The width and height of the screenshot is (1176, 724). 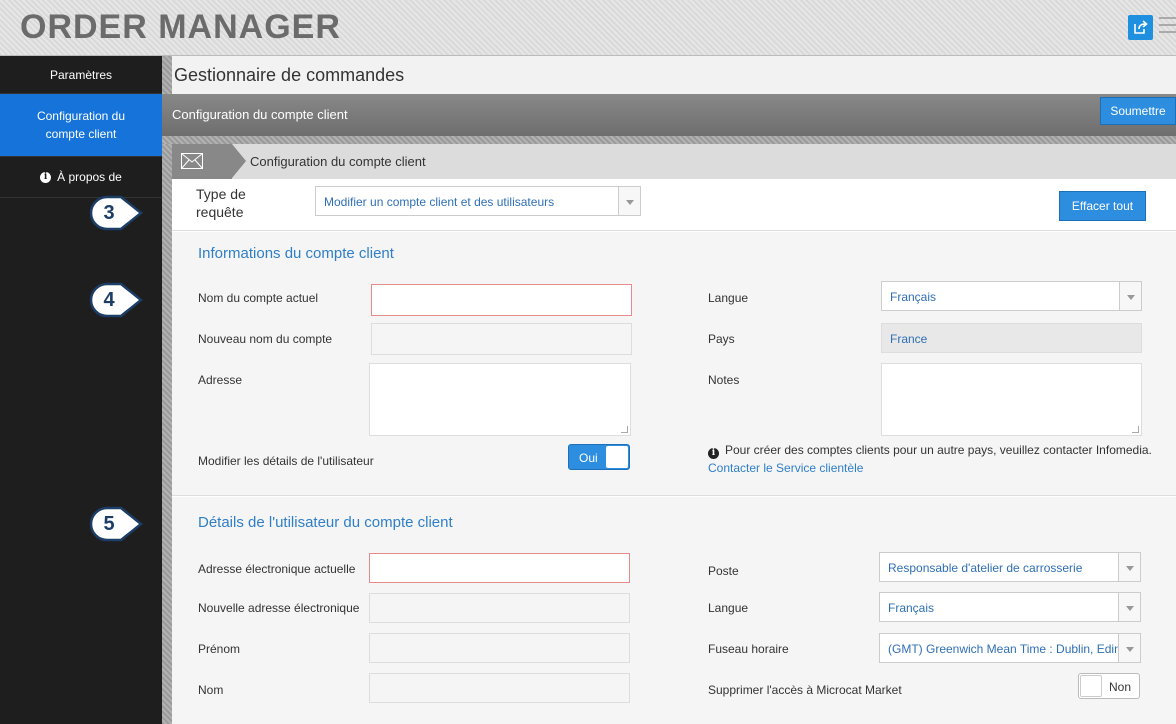 I want to click on notes-textarea, so click(x=1011, y=399).